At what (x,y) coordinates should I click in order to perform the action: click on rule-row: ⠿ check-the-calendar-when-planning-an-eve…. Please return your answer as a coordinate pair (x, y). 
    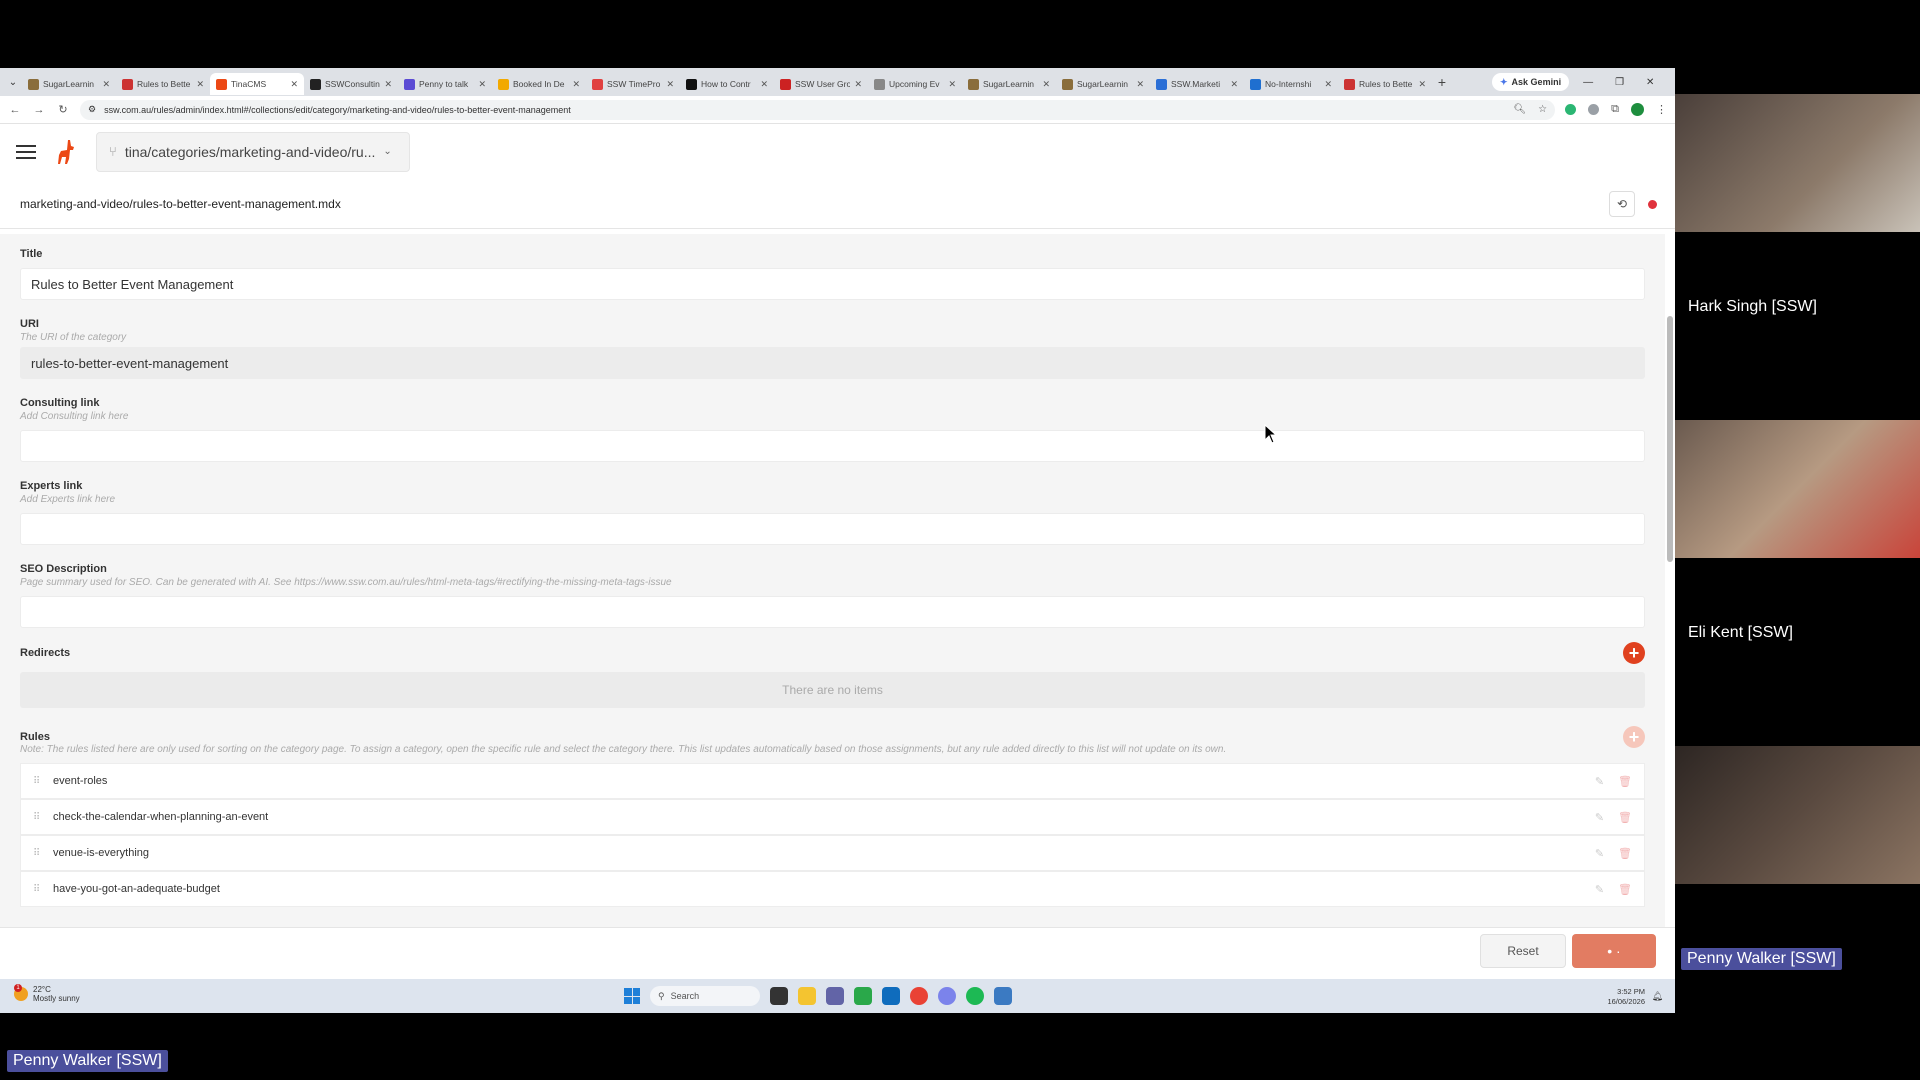
    Looking at the image, I should click on (832, 817).